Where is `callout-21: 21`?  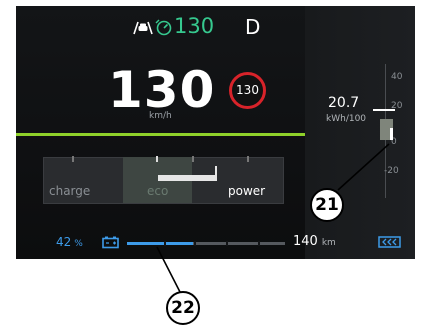
callout-21: 21 is located at coordinates (327, 205).